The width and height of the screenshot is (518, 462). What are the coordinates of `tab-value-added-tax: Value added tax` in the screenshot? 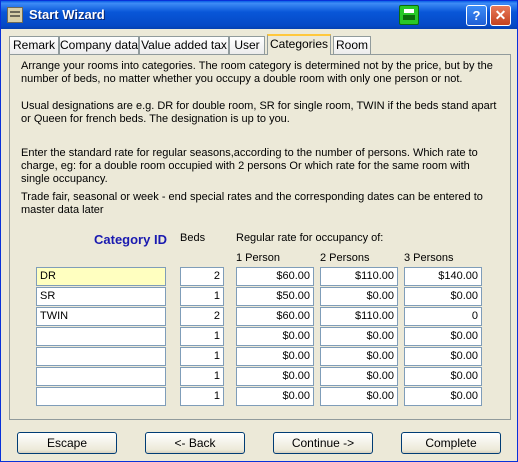 It's located at (184, 45).